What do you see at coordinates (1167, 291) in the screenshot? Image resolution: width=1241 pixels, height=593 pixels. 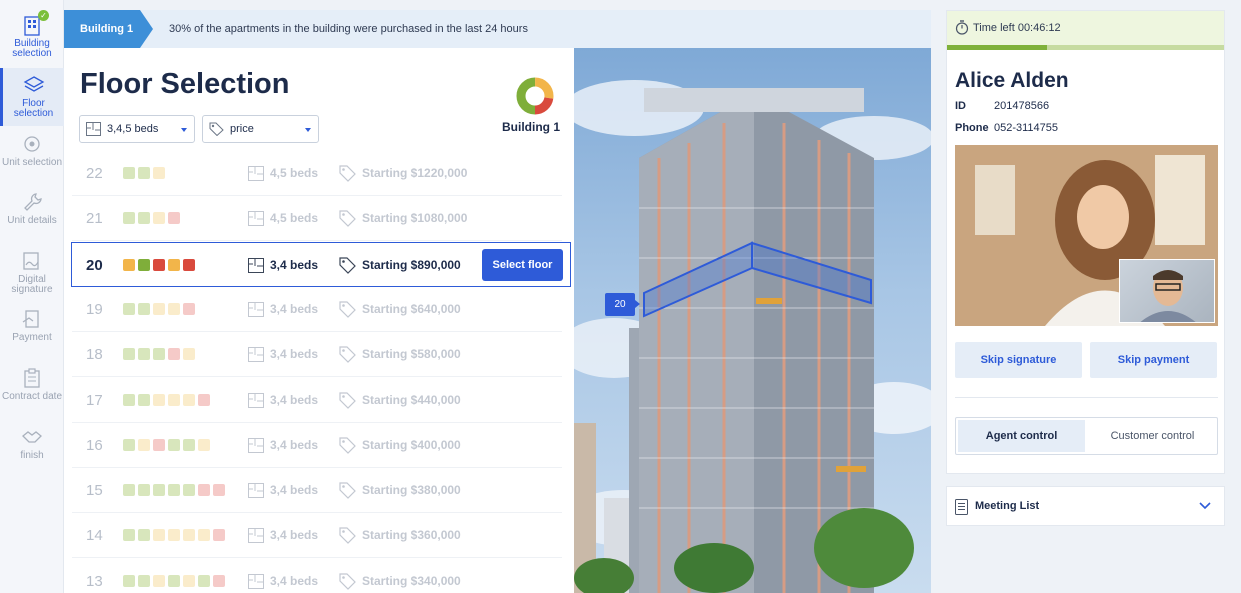 I see `agent-video-pip` at bounding box center [1167, 291].